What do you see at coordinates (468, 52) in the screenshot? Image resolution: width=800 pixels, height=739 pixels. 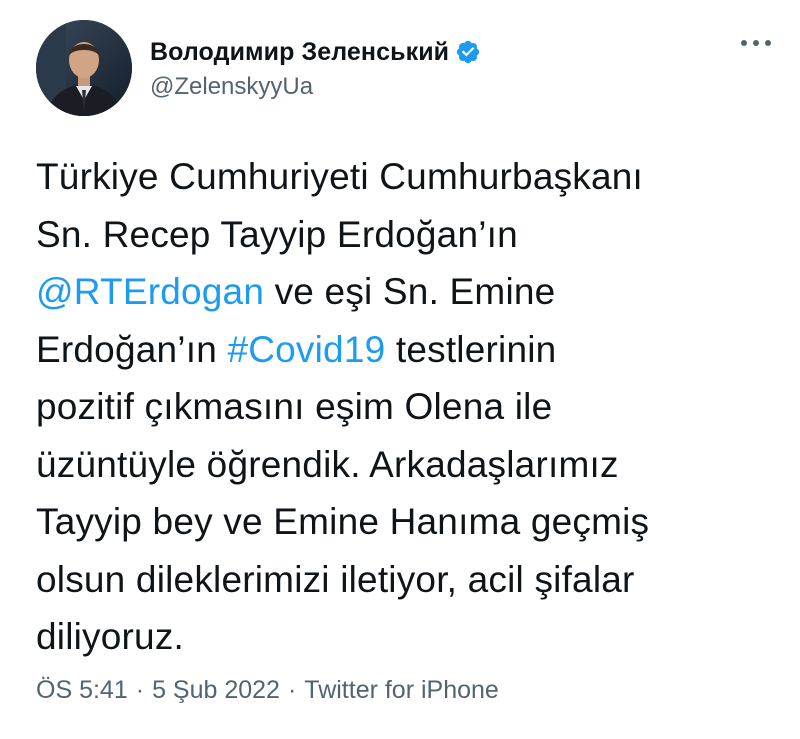 I see `verified-badge-icon` at bounding box center [468, 52].